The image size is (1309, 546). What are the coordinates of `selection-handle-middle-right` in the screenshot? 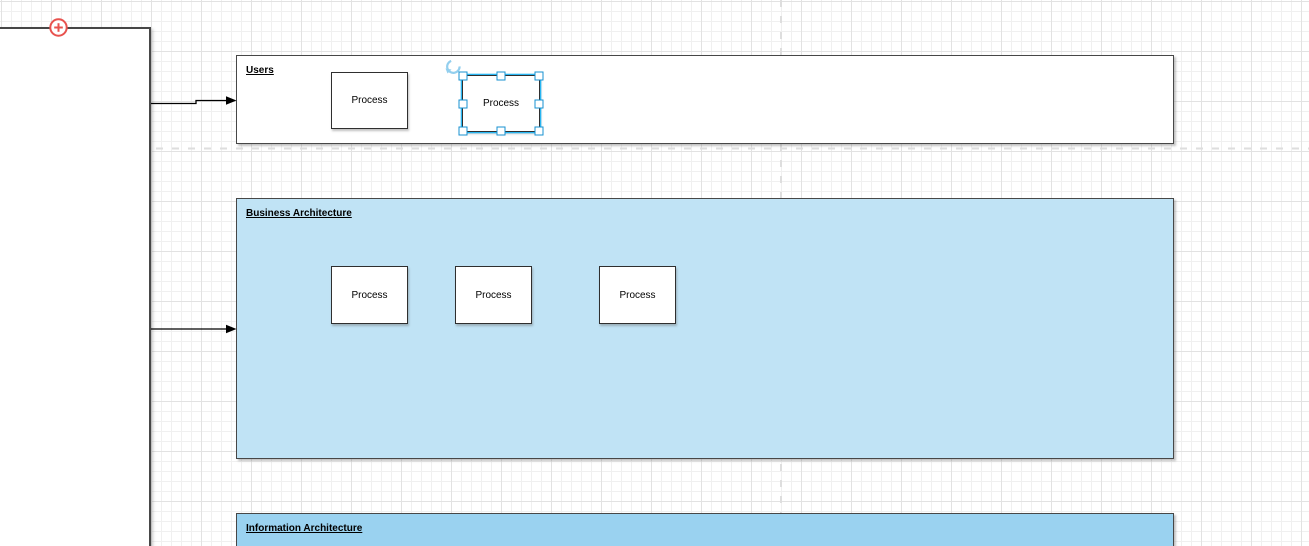 It's located at (539, 103).